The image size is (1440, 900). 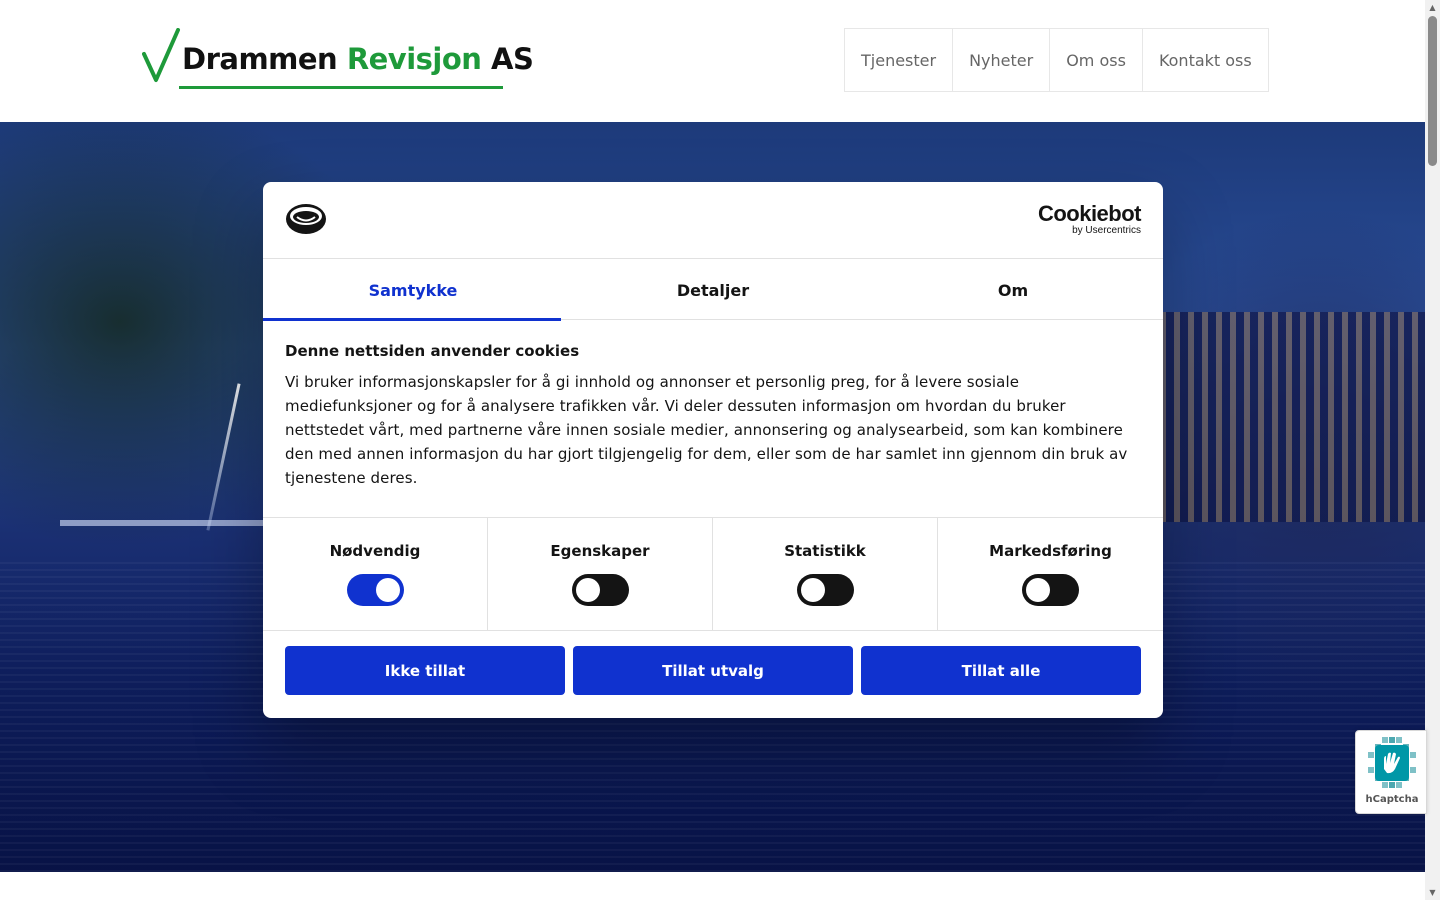 I want to click on toggle-egenskaper, so click(x=600, y=590).